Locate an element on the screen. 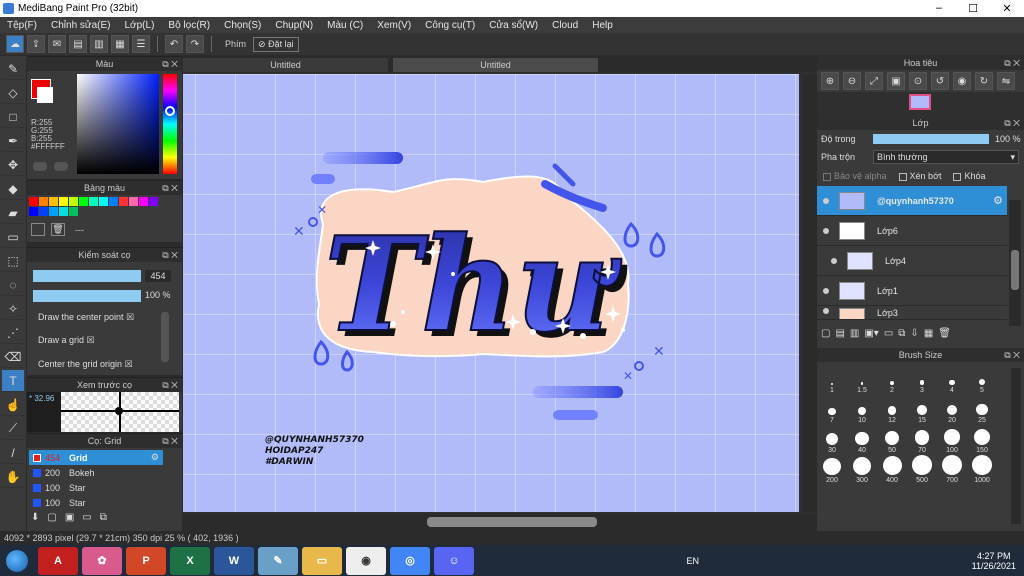  rotate-reset-icon: ◉ is located at coordinates (962, 81).